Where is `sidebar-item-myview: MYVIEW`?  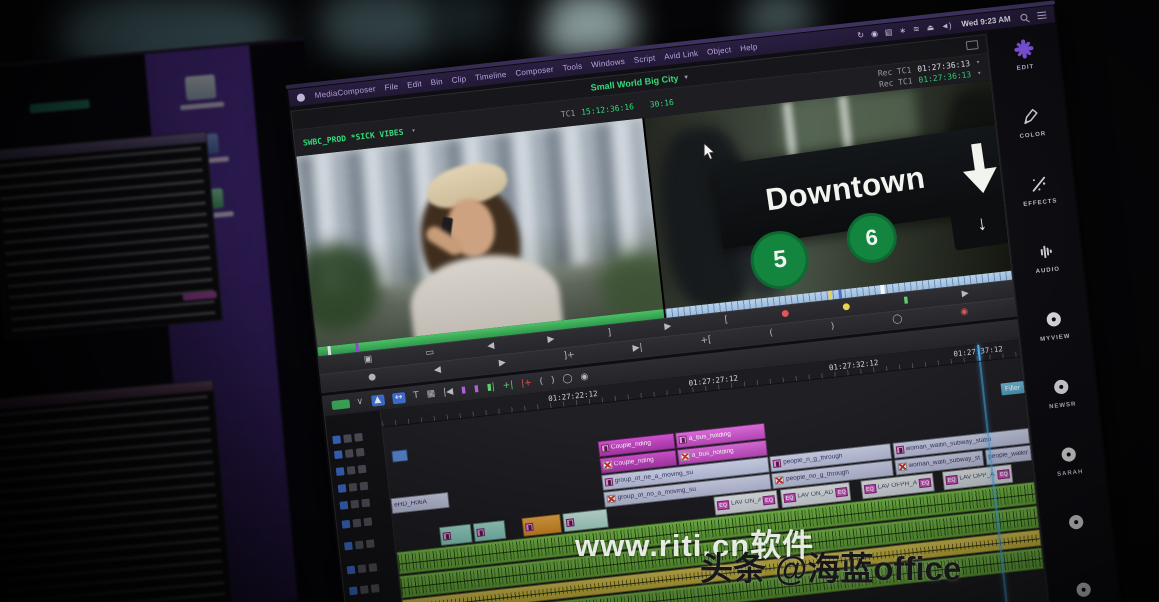 sidebar-item-myview: MYVIEW is located at coordinates (1055, 341).